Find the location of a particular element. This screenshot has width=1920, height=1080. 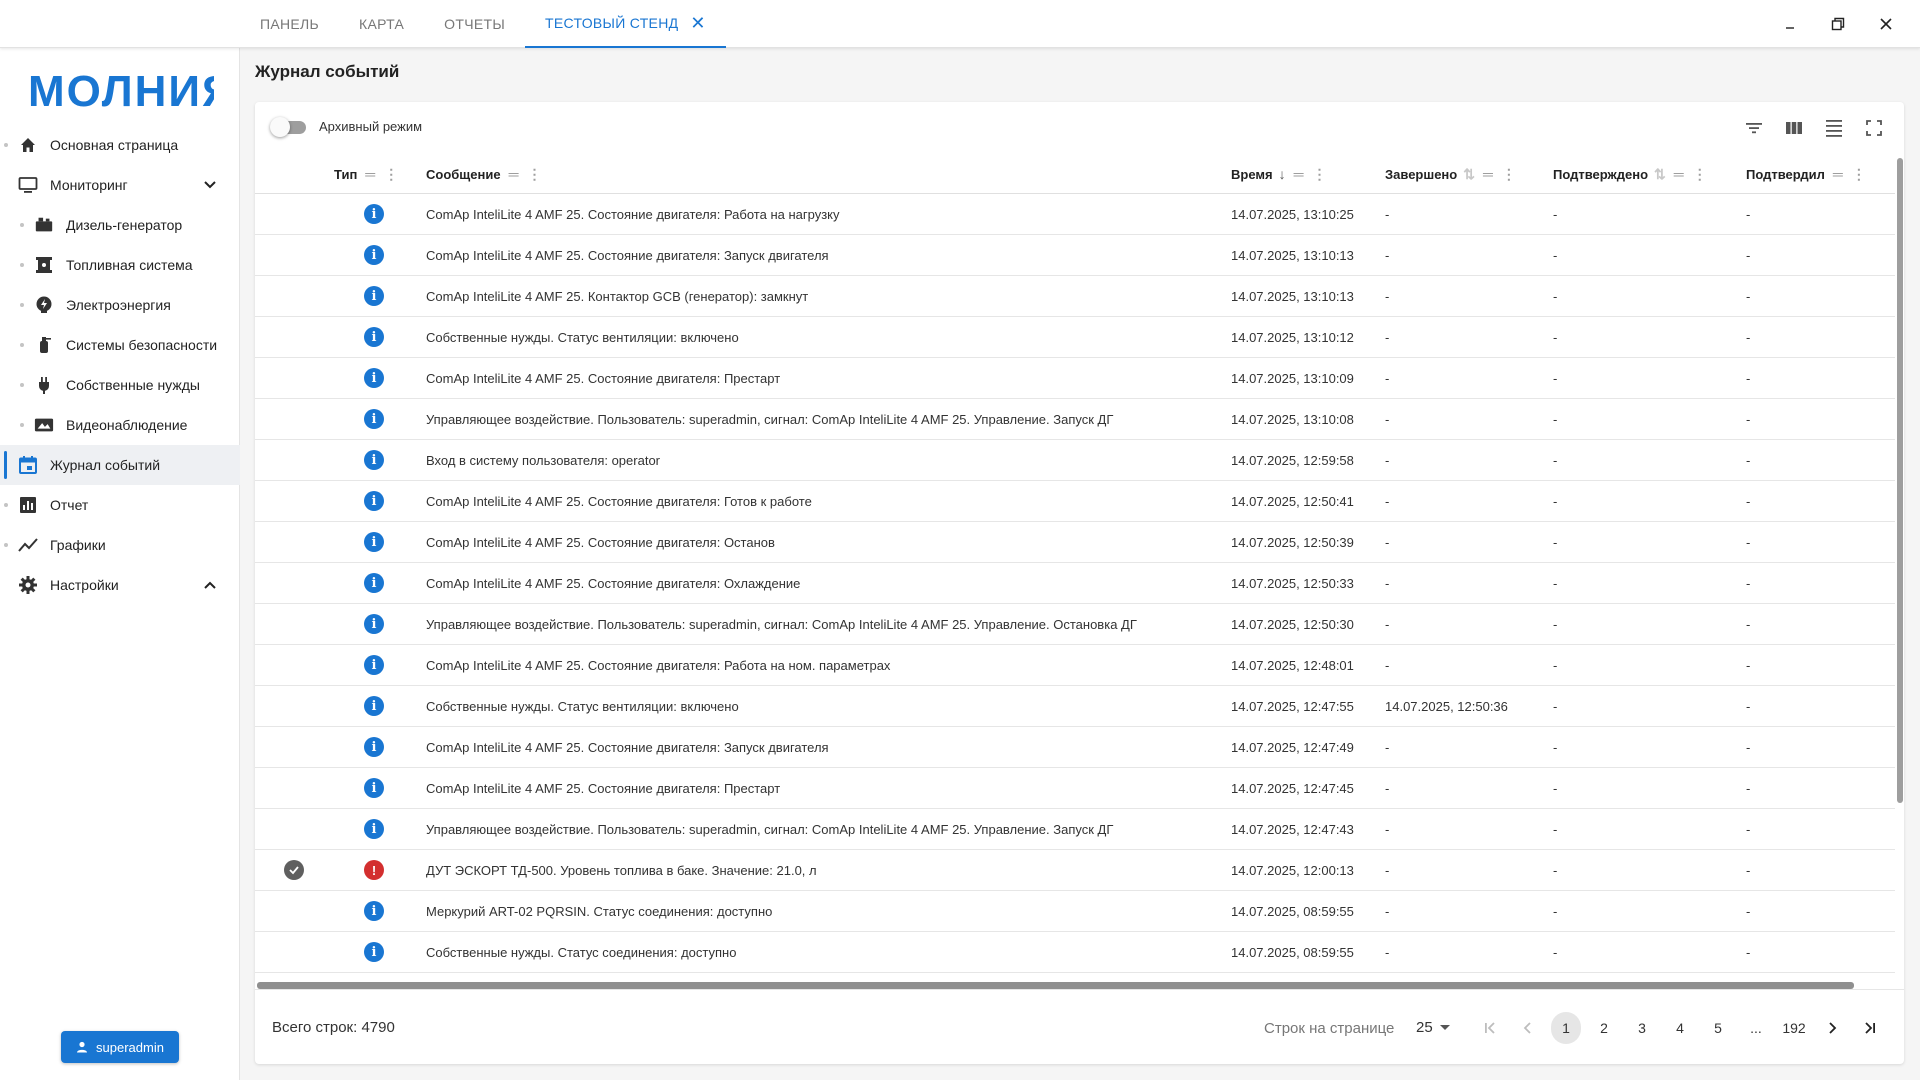

info-icon: i is located at coordinates (374, 911).